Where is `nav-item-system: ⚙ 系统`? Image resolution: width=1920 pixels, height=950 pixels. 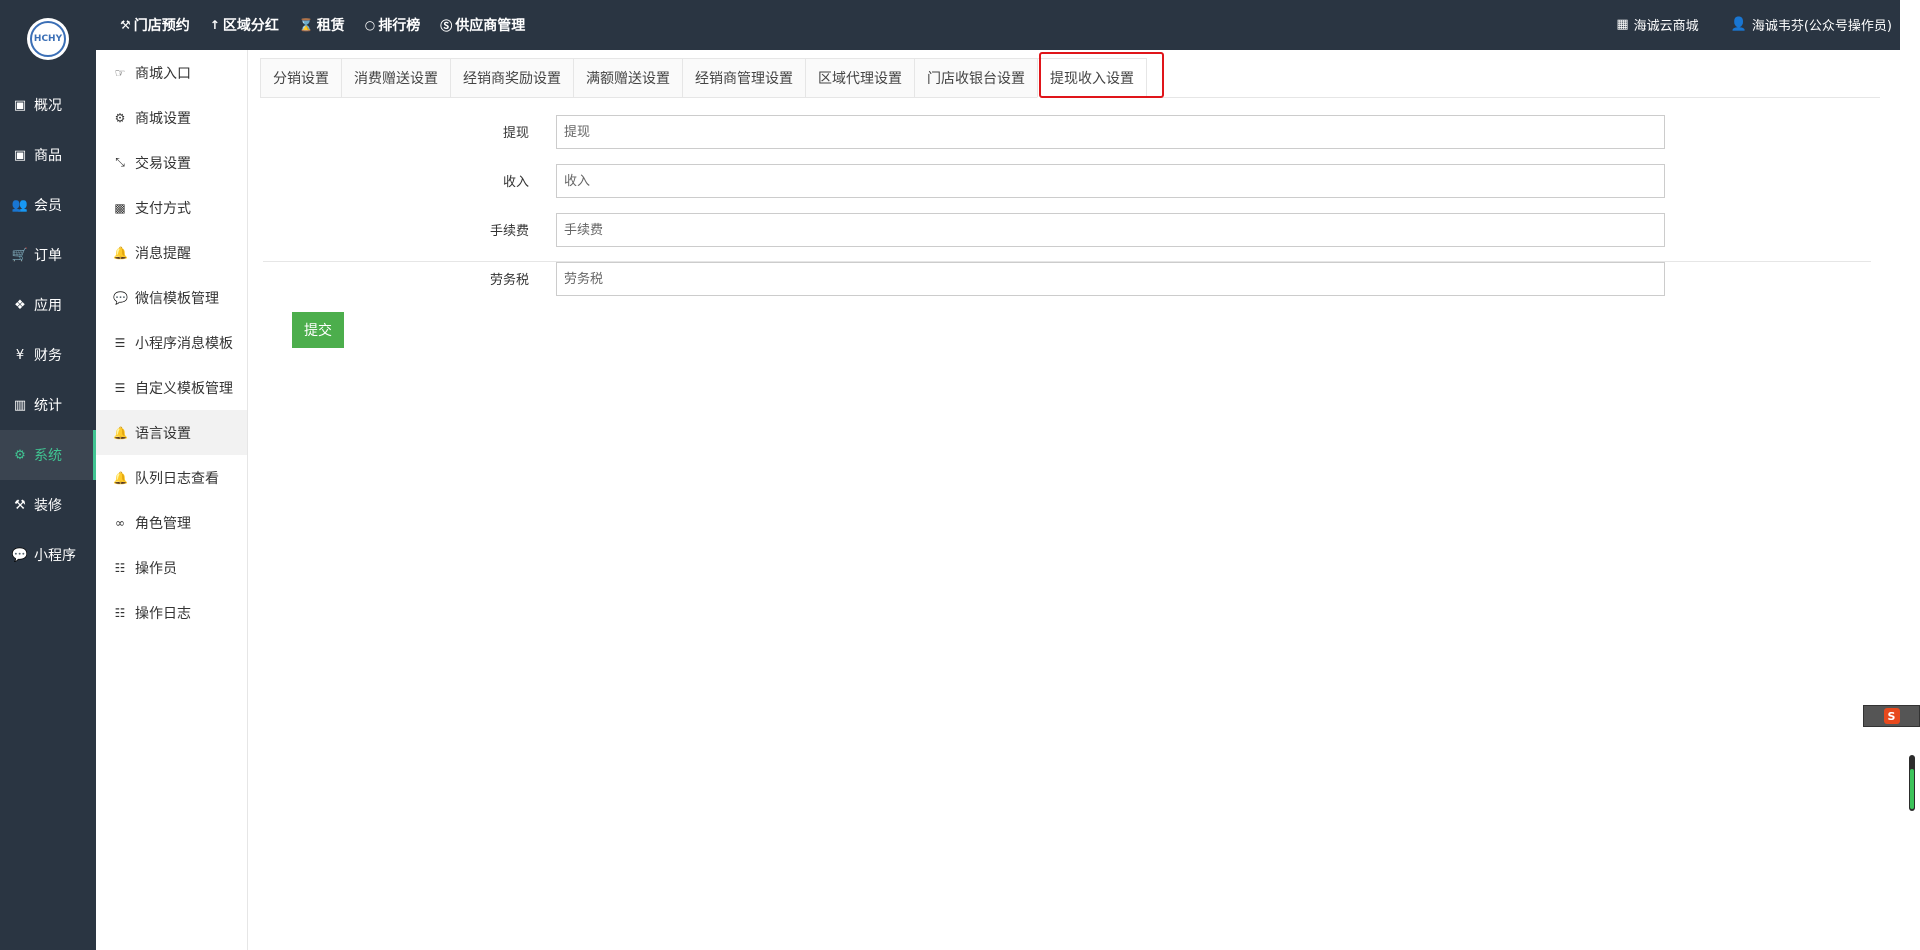 nav-item-system: ⚙ 系统 is located at coordinates (48, 455).